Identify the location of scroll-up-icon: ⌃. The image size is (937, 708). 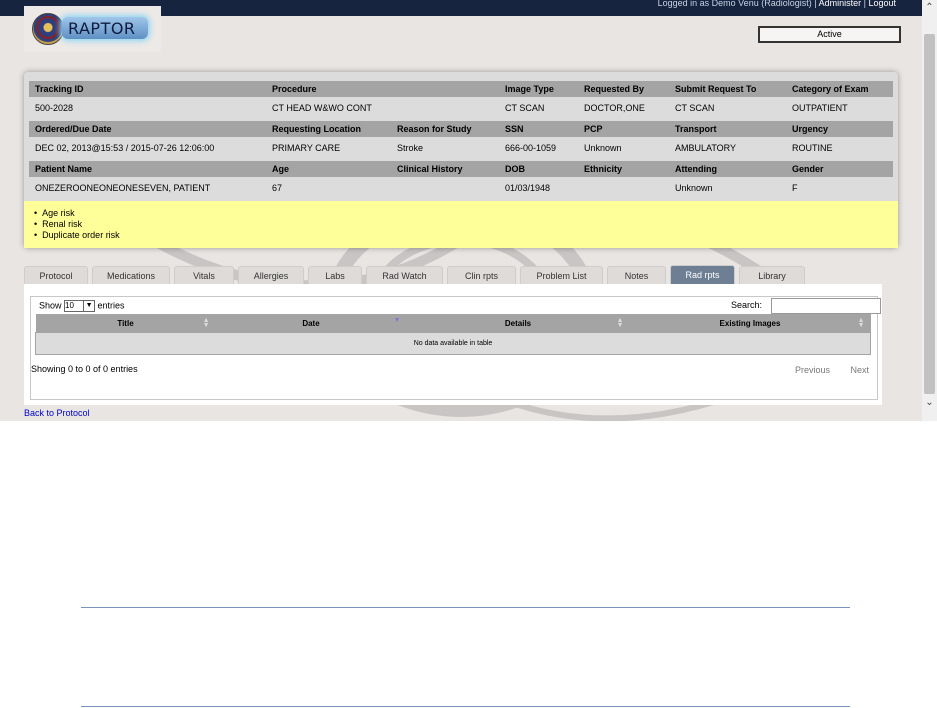
(929, 8).